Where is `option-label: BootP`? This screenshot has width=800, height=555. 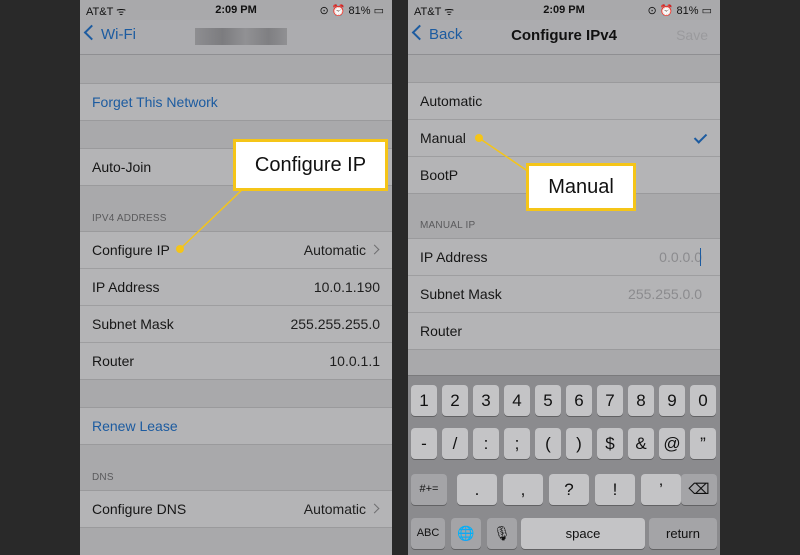
option-label: BootP is located at coordinates (439, 175).